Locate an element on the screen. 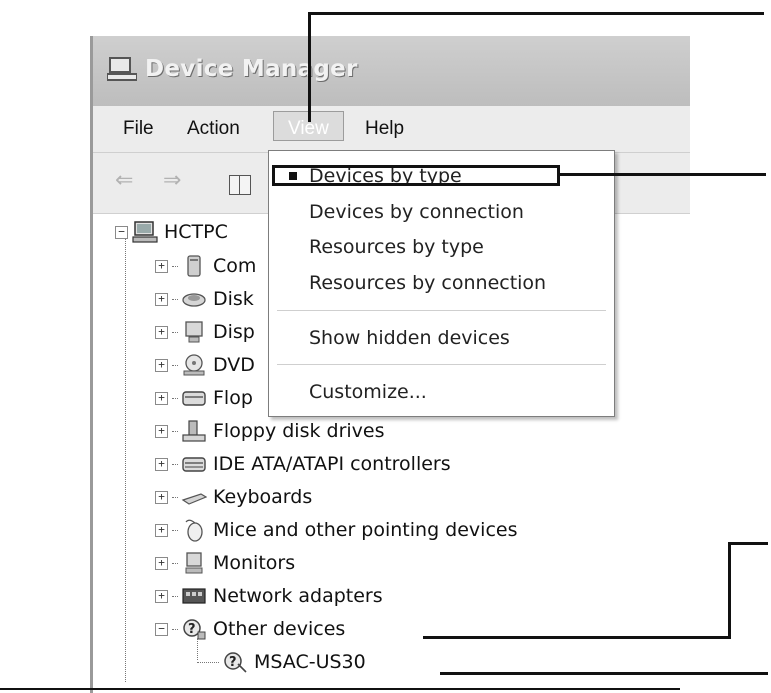  show-hide-console-tree-icon is located at coordinates (240, 185).